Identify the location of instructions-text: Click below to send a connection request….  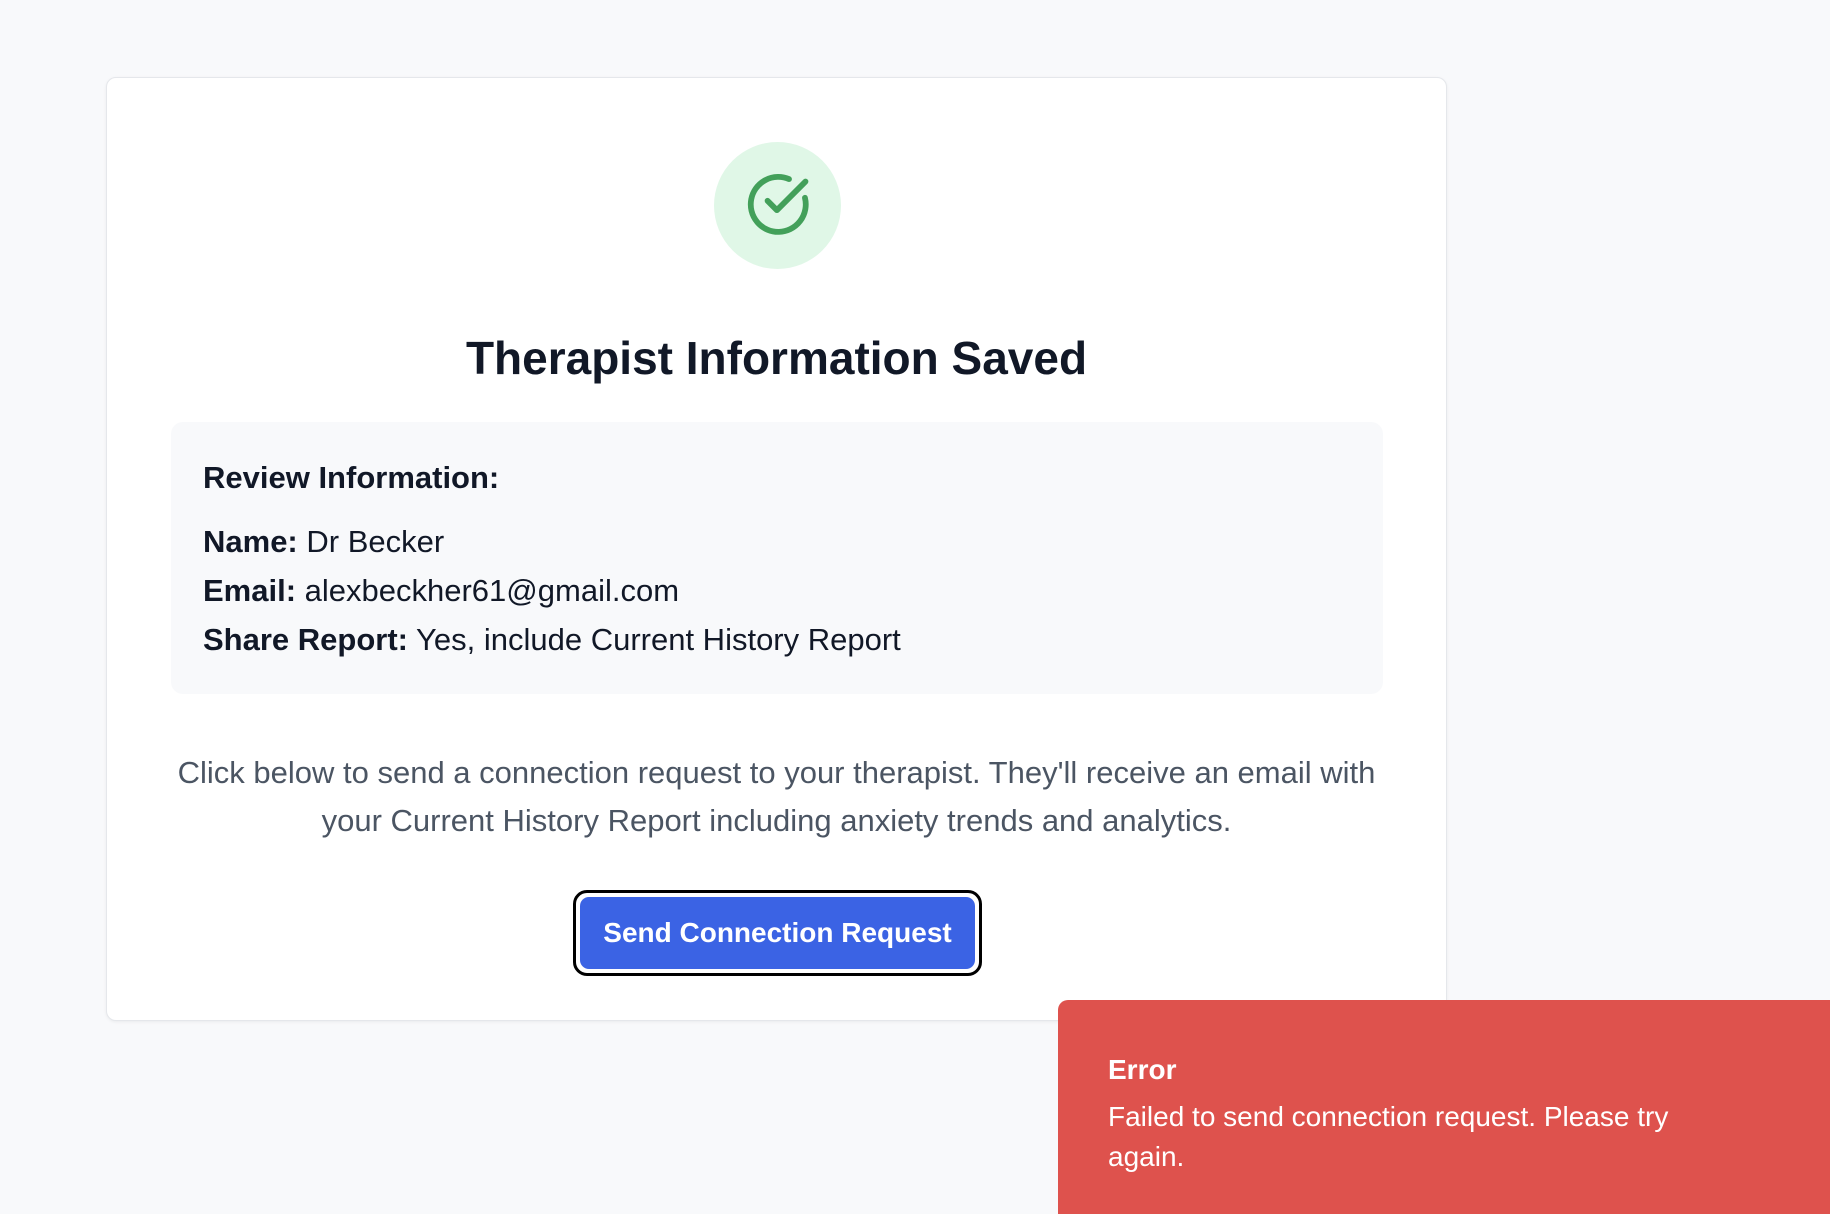
(776, 796).